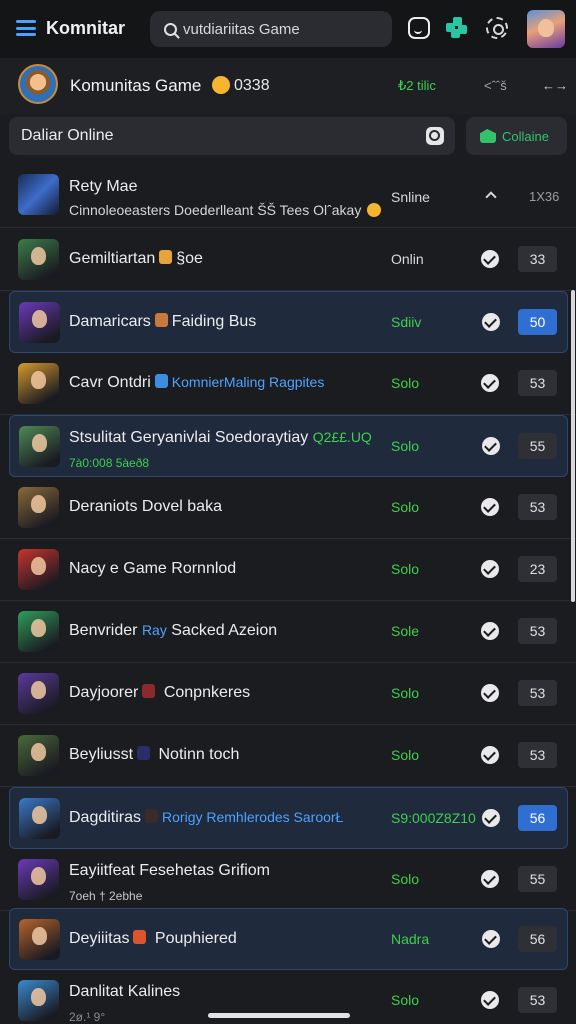  What do you see at coordinates (221, 85) in the screenshot?
I see `smile-icon` at bounding box center [221, 85].